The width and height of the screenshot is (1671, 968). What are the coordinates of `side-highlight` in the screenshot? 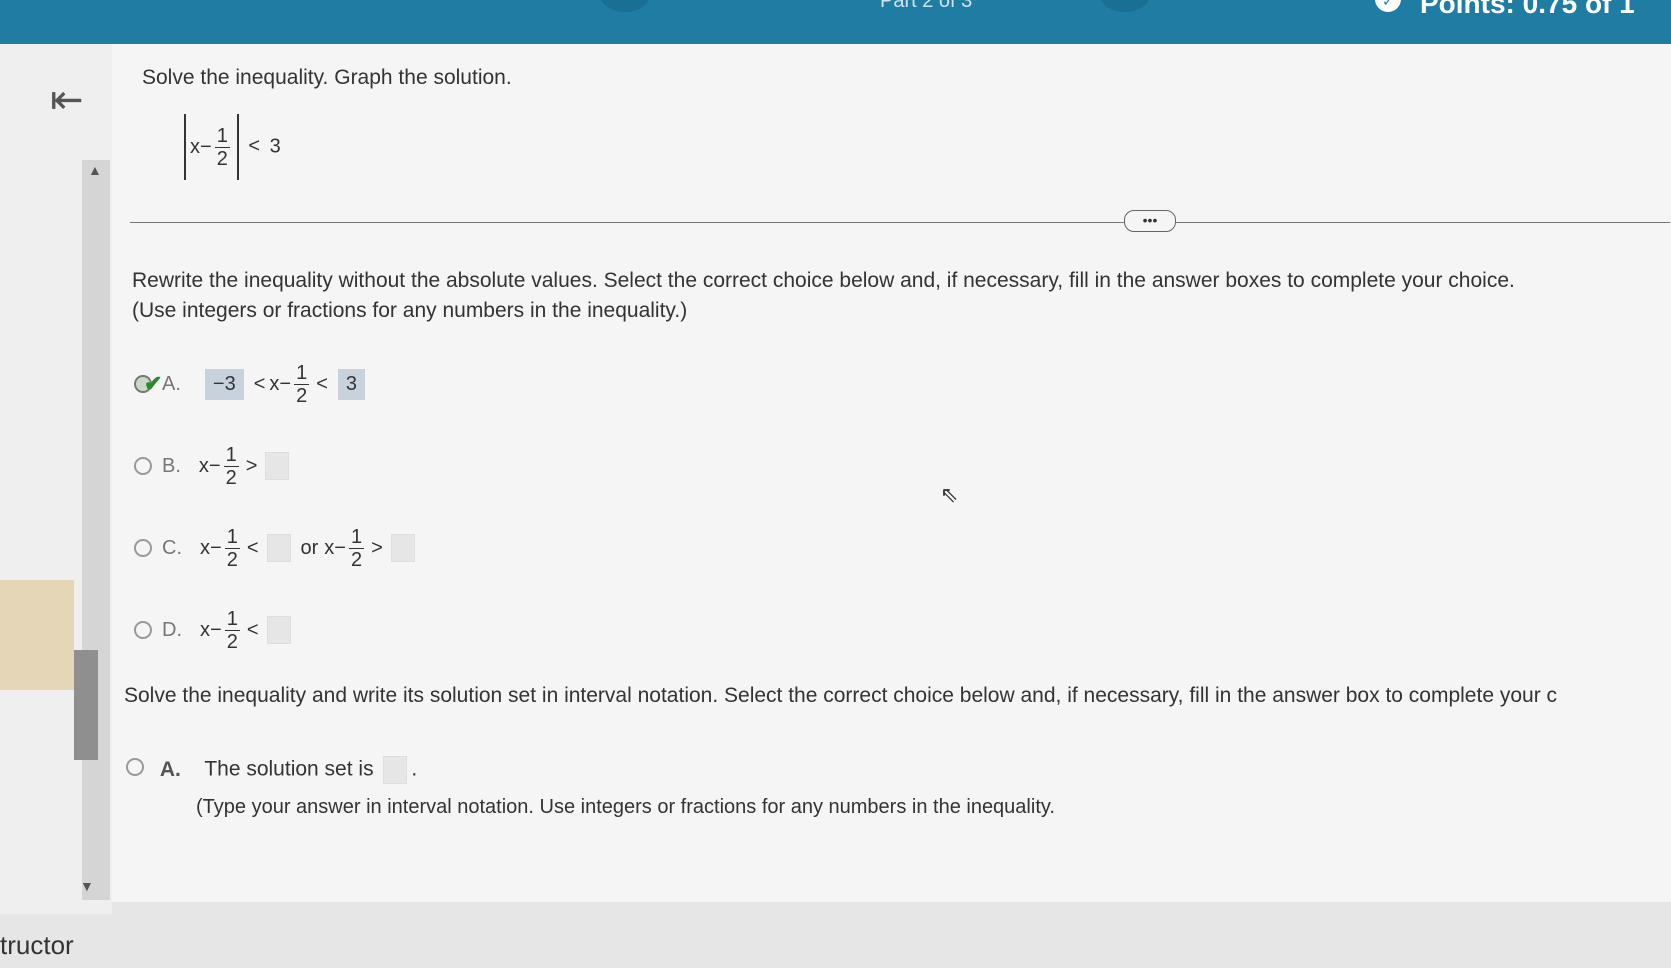 It's located at (37, 635).